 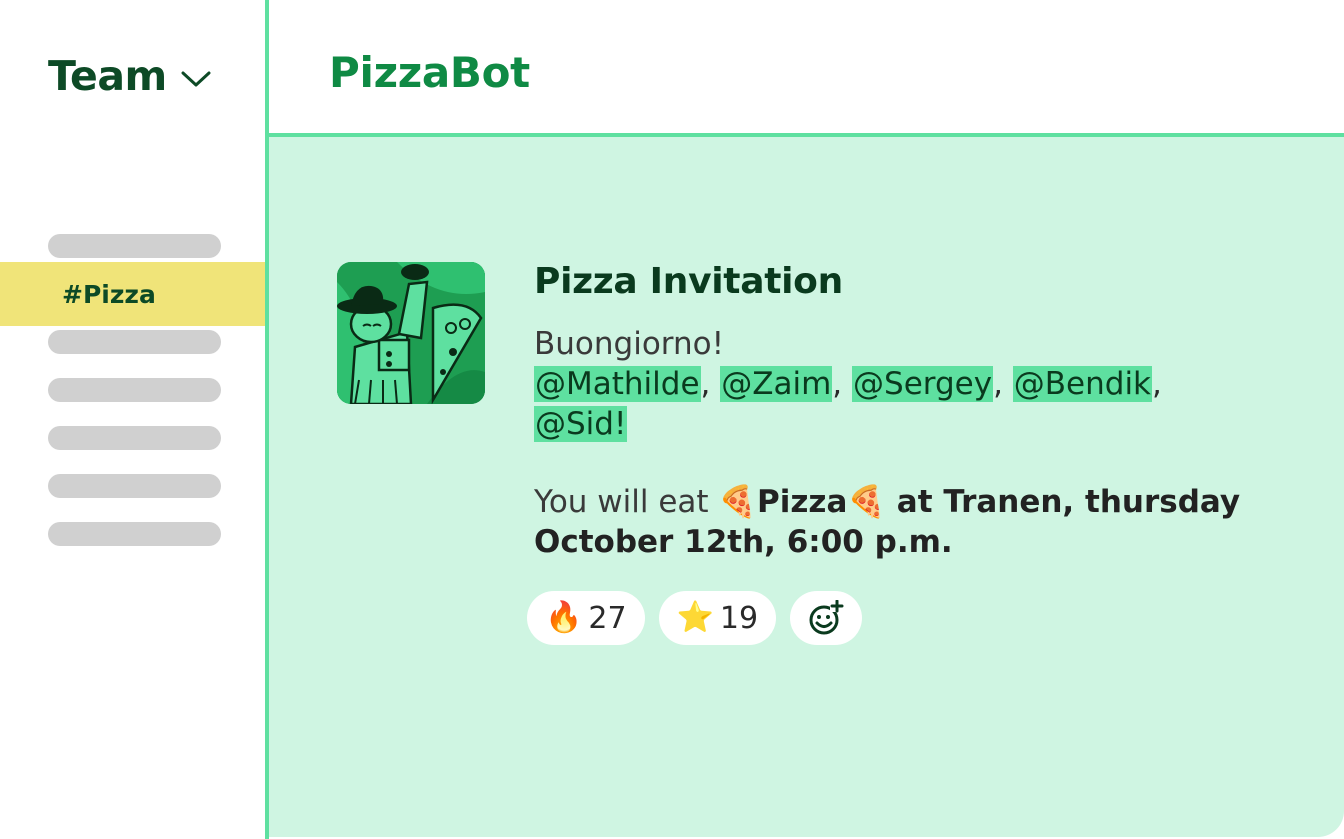 I want to click on team-switcher: Team, so click(x=129, y=76).